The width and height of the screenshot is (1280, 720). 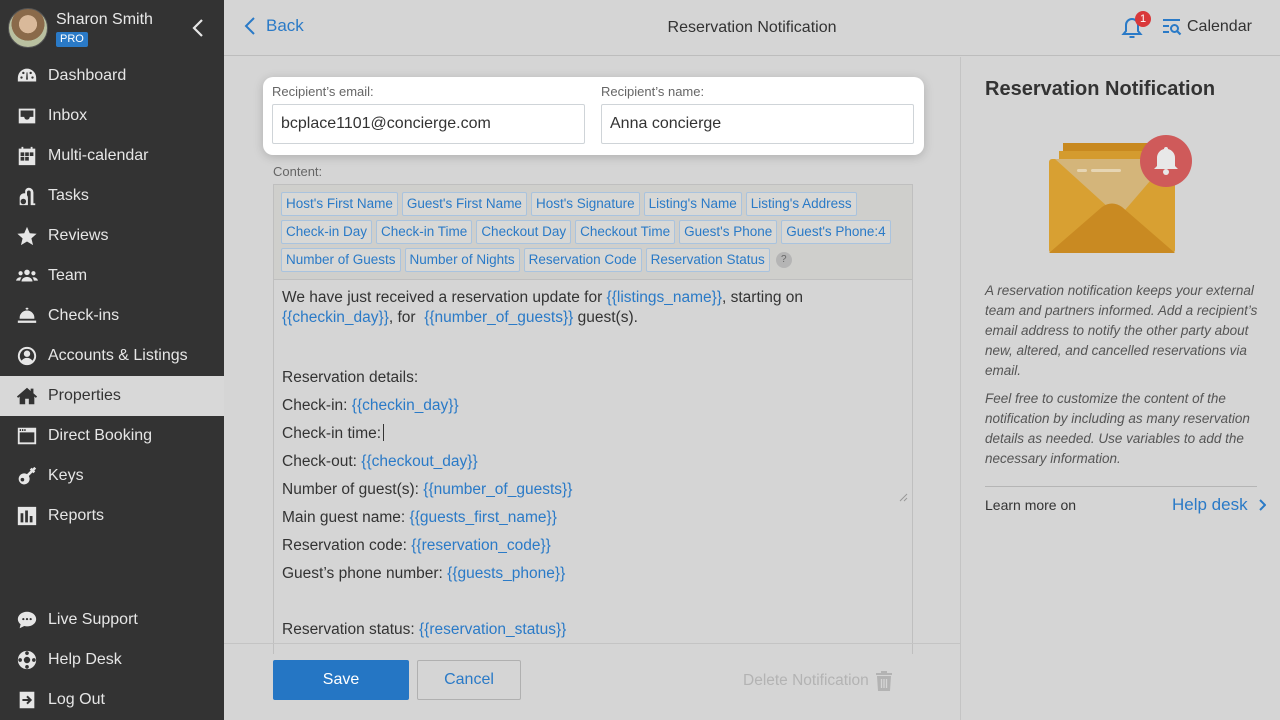 What do you see at coordinates (1031, 505) in the screenshot?
I see `learn-more-text: Learn more on` at bounding box center [1031, 505].